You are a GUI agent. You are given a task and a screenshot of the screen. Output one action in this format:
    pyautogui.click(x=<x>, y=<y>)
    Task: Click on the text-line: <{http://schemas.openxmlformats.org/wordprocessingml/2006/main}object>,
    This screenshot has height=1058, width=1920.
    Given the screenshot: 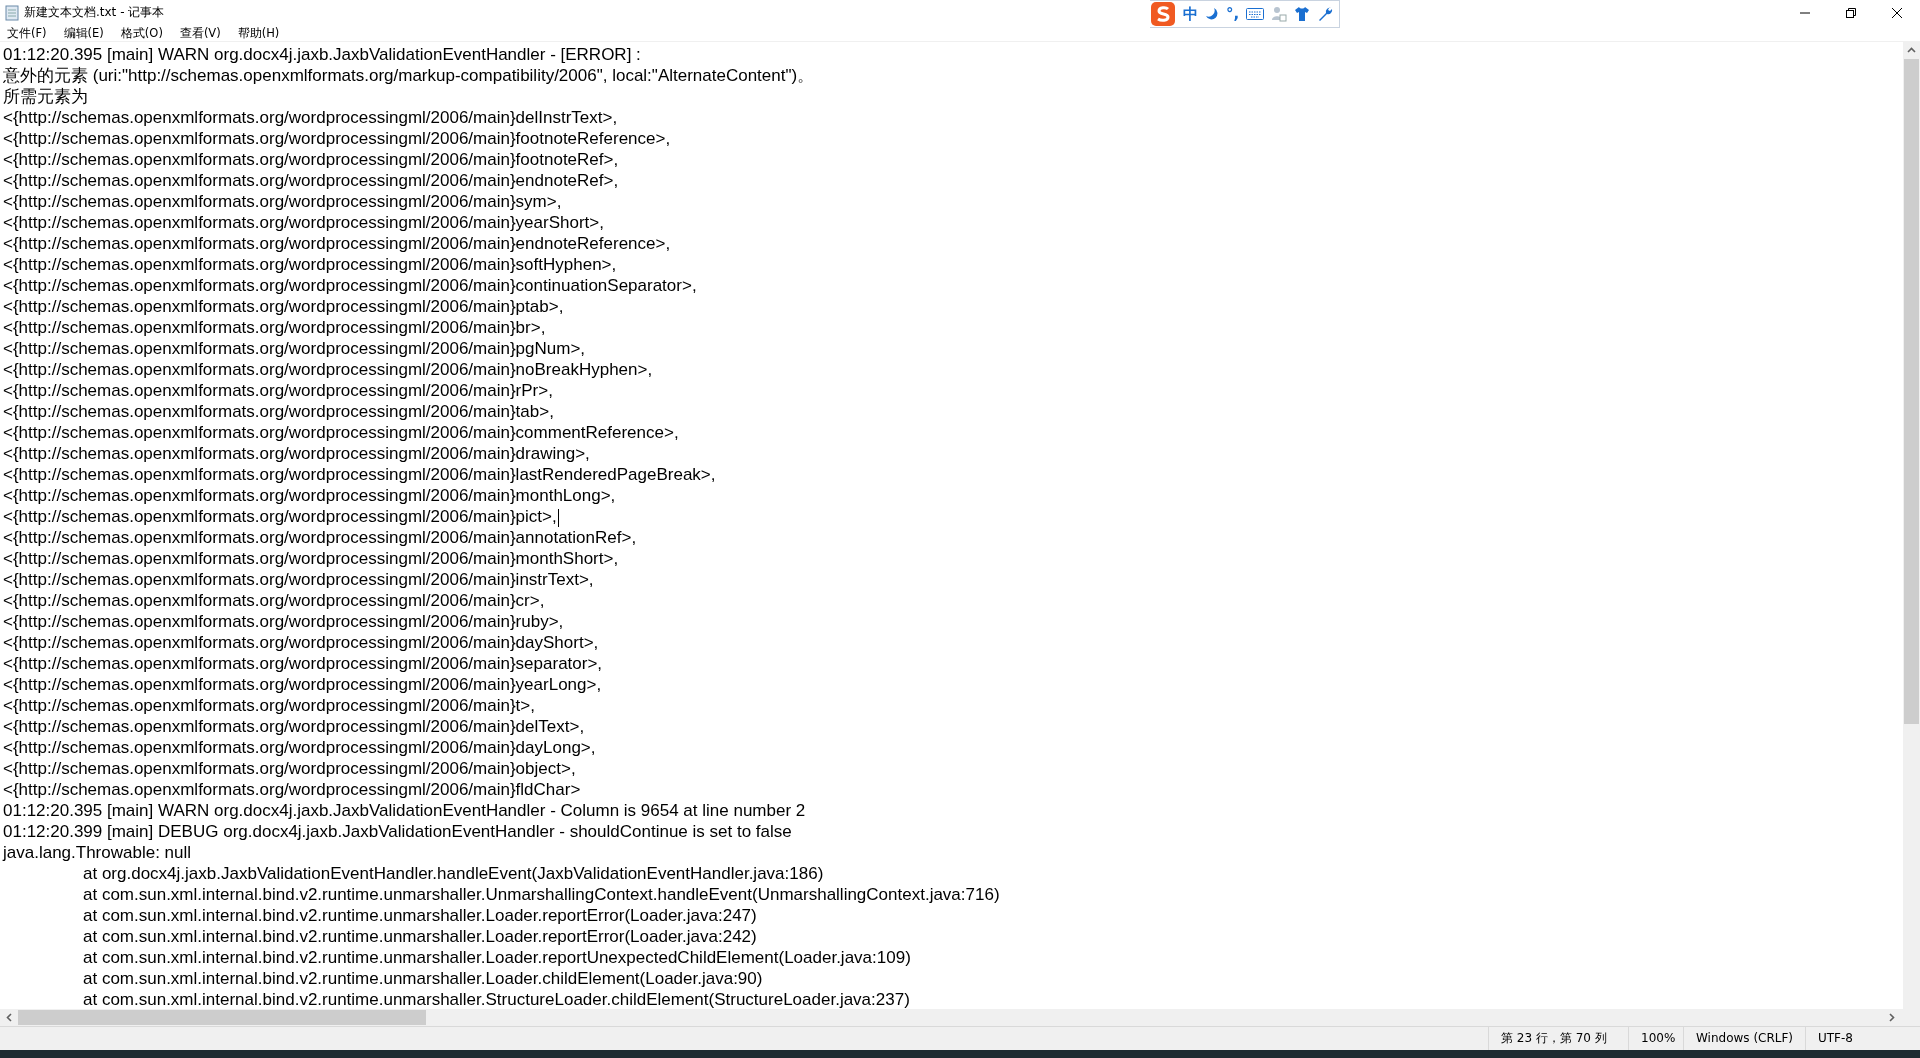 What is the action you would take?
    pyautogui.click(x=289, y=768)
    